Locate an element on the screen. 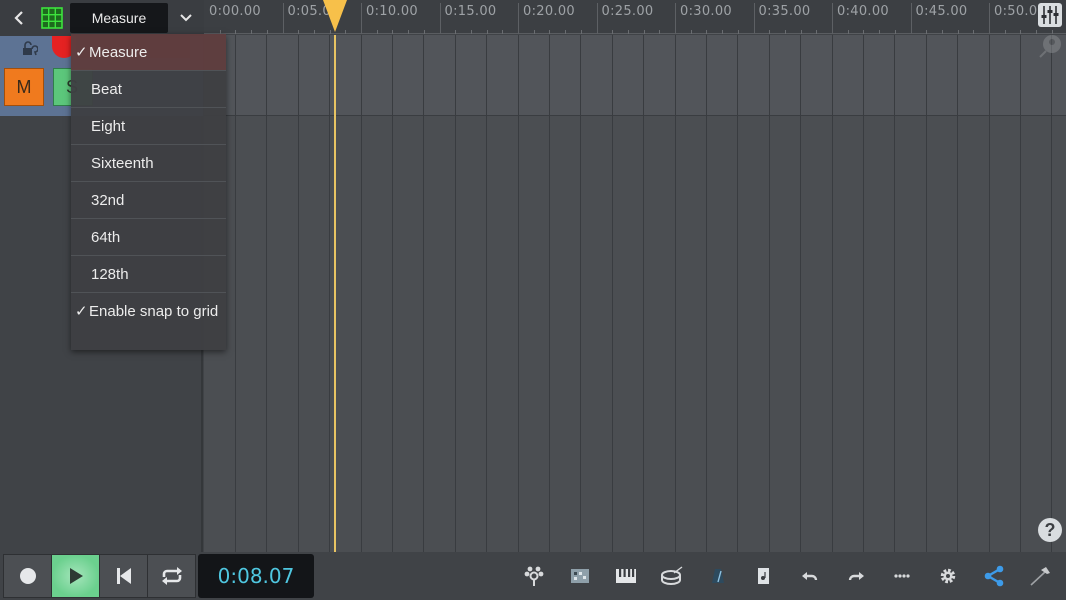  ruler-time-label: 0:25.00 is located at coordinates (627, 11).